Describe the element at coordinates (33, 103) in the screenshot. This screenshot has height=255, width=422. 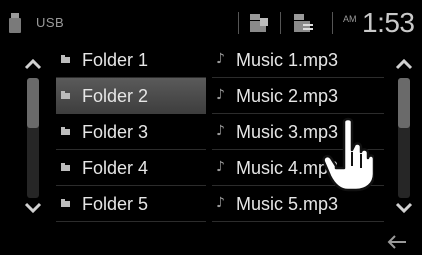
I see `folder-scrollbar-thumb` at that location.